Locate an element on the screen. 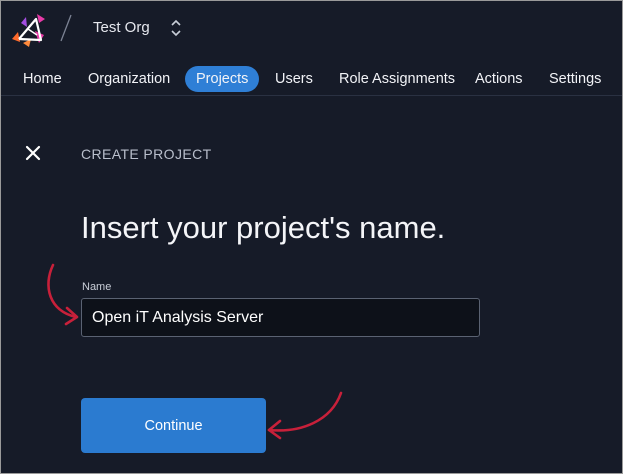 Image resolution: width=623 pixels, height=474 pixels. logo-icon is located at coordinates (29, 29).